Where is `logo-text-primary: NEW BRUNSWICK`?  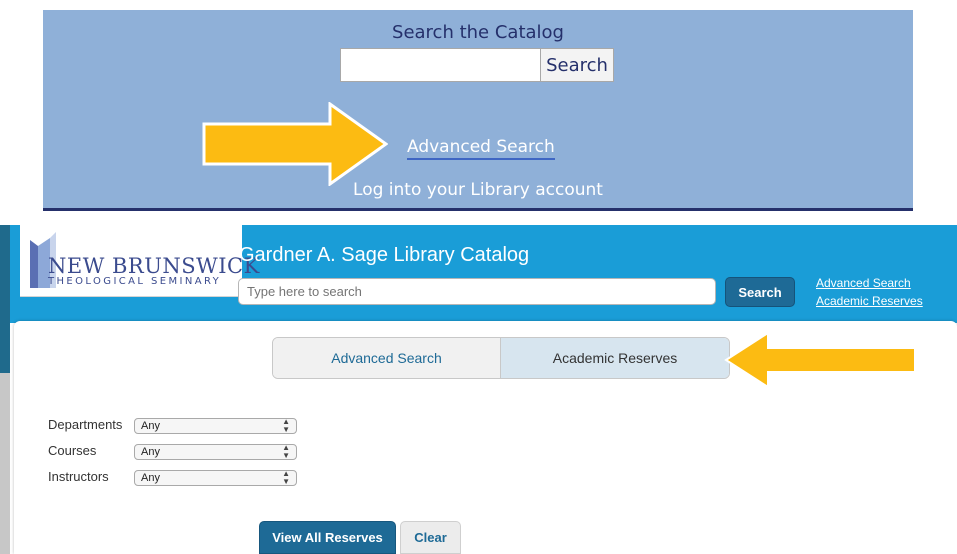
logo-text-primary: NEW BRUNSWICK is located at coordinates (154, 266).